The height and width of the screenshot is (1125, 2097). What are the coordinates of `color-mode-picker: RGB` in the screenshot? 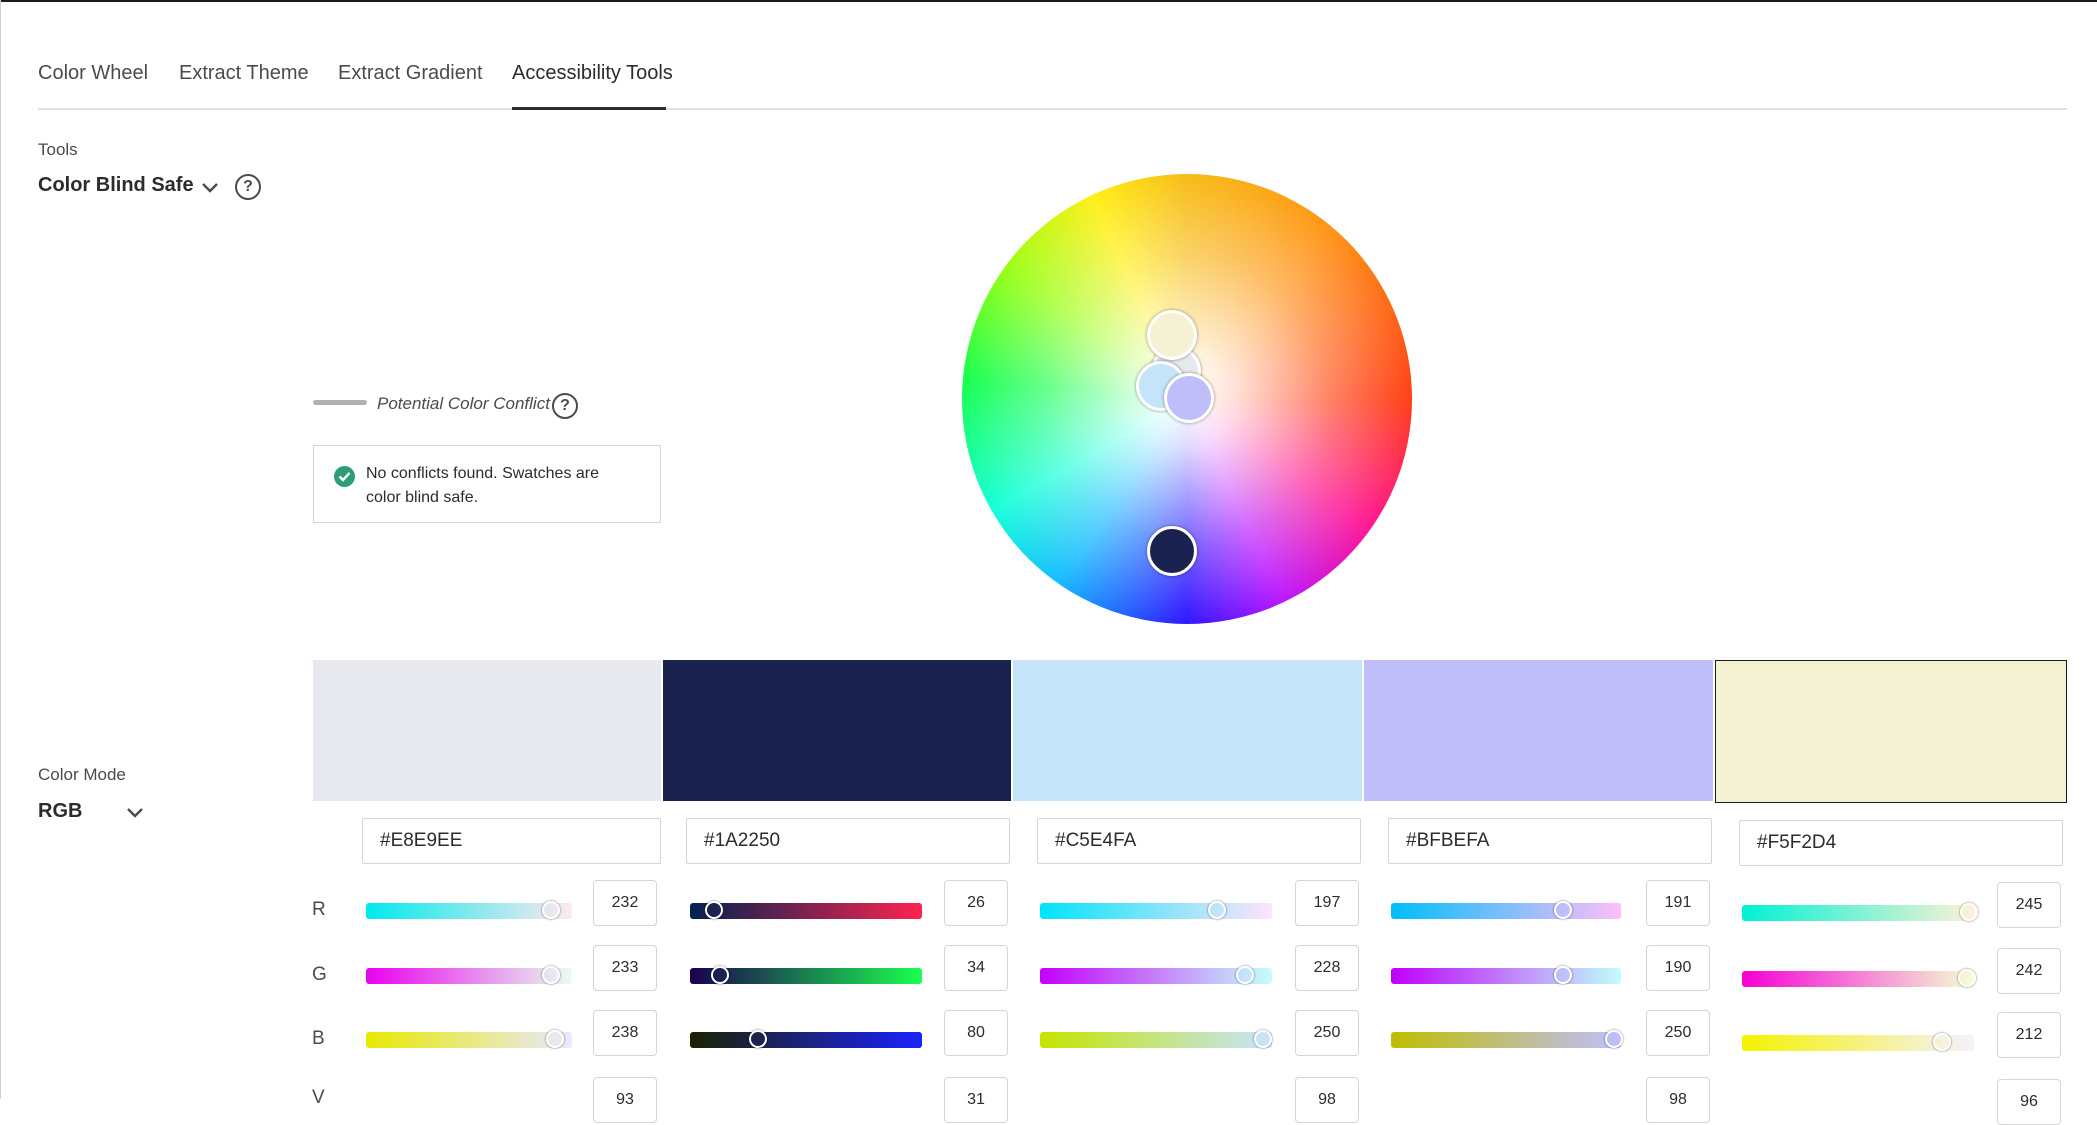 It's located at (60, 811).